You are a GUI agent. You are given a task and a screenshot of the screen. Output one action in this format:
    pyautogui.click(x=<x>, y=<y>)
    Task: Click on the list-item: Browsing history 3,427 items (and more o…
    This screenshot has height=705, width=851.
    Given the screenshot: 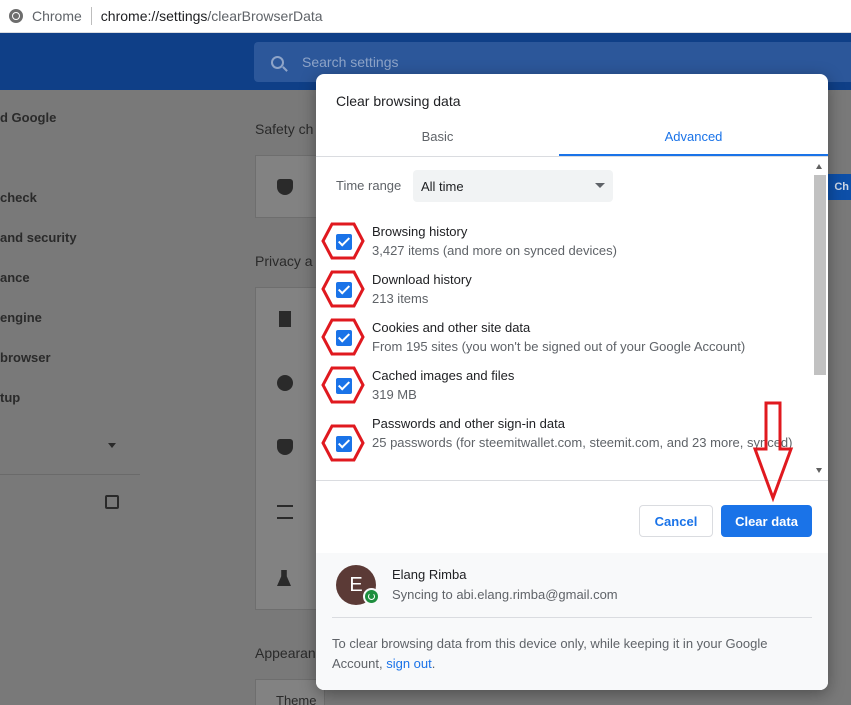 What is the action you would take?
    pyautogui.click(x=566, y=245)
    